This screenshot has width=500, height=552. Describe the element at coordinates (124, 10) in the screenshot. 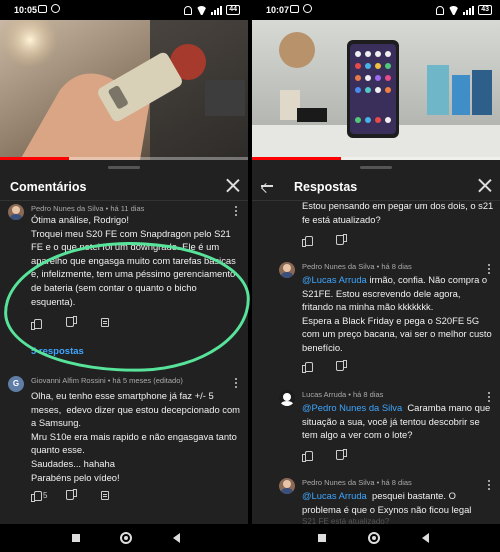

I see `status-bar: 10:05 44` at that location.